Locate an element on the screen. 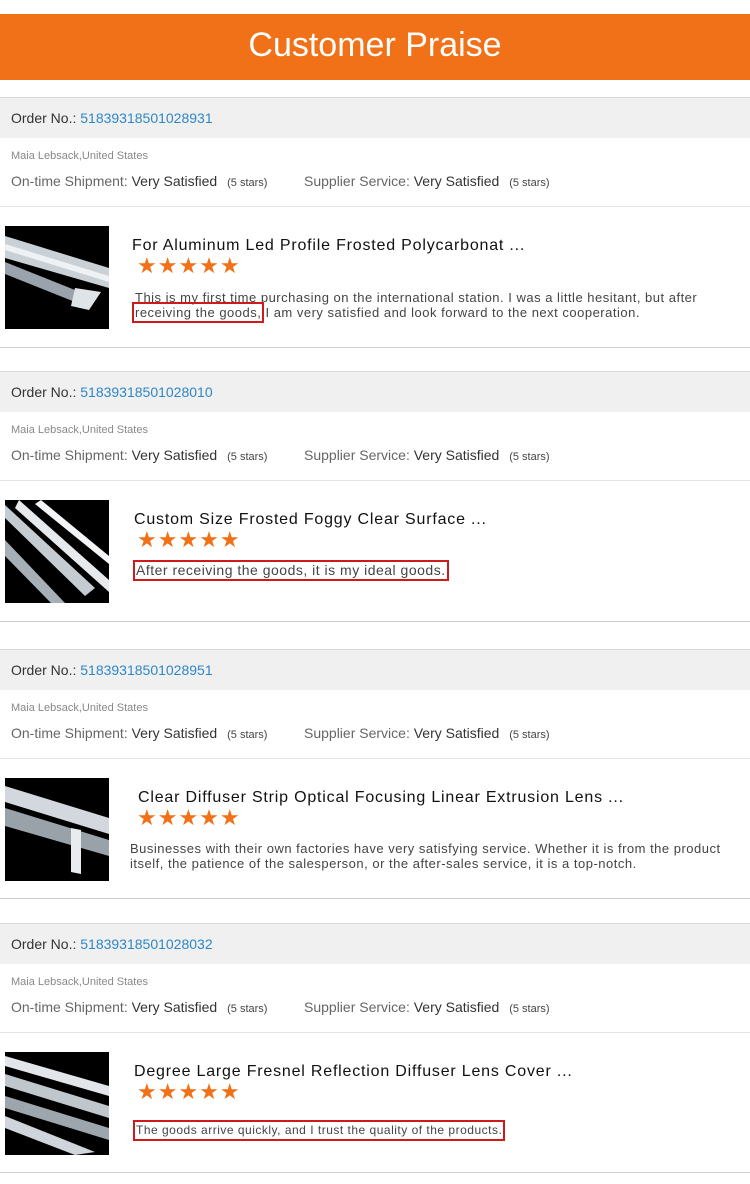 This screenshot has width=750, height=1184. order-bar: Order No.: 51839318501028032 is located at coordinates (375, 943).